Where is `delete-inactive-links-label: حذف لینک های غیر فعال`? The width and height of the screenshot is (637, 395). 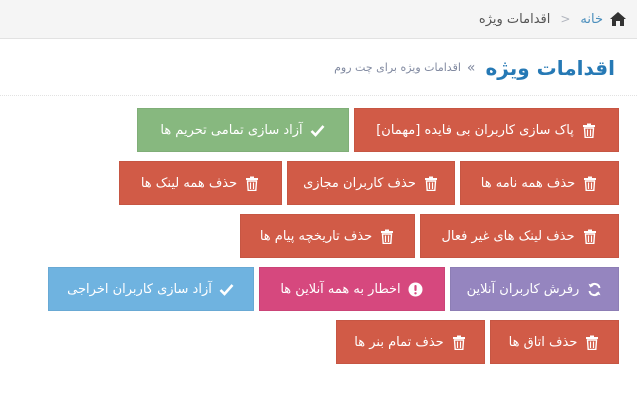
delete-inactive-links-label: حذف لینک های غیر فعال is located at coordinates (508, 236).